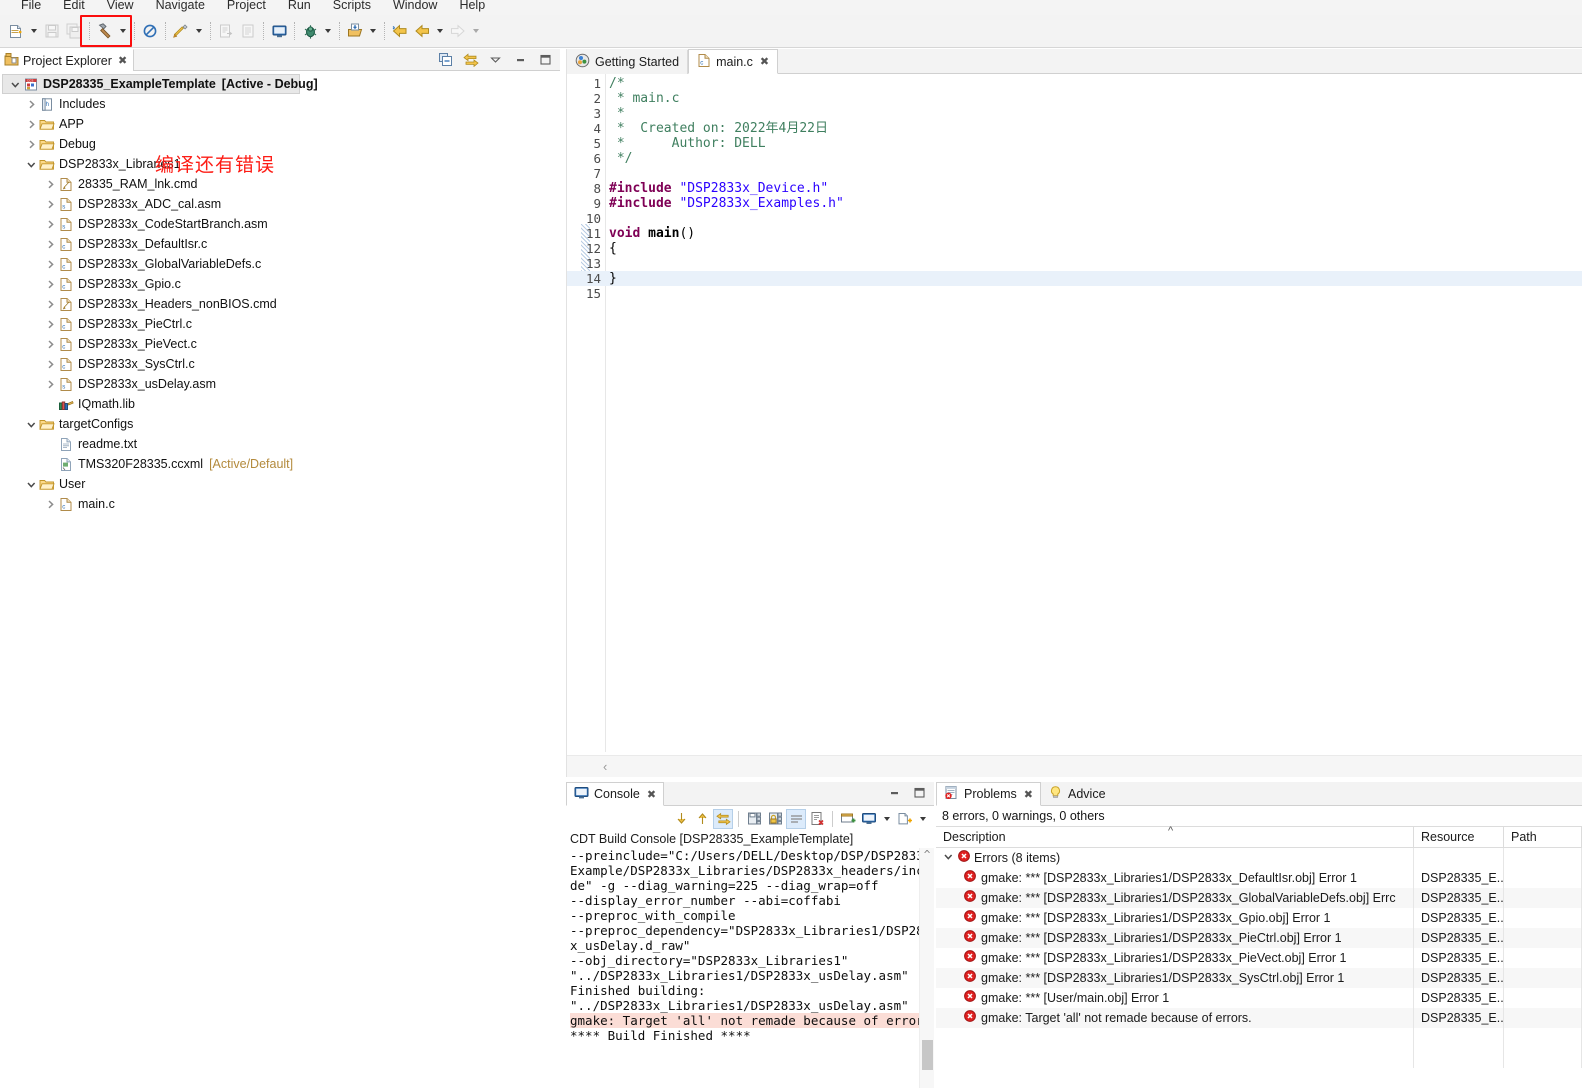 The width and height of the screenshot is (1582, 1089). What do you see at coordinates (1459, 837) in the screenshot?
I see `column-header-resource: Resource` at bounding box center [1459, 837].